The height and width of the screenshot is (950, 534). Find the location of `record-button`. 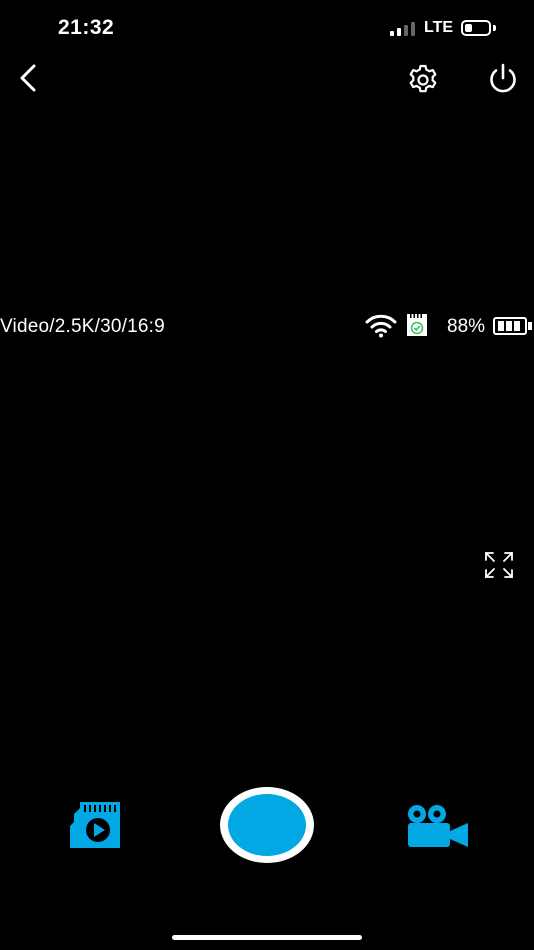

record-button is located at coordinates (267, 825).